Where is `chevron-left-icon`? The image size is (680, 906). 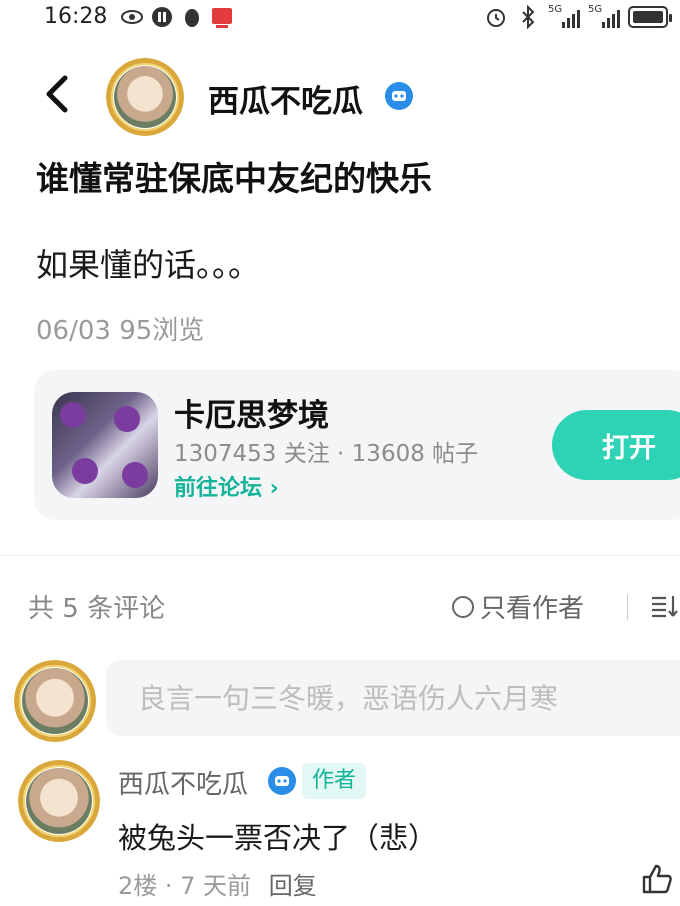 chevron-left-icon is located at coordinates (57, 94).